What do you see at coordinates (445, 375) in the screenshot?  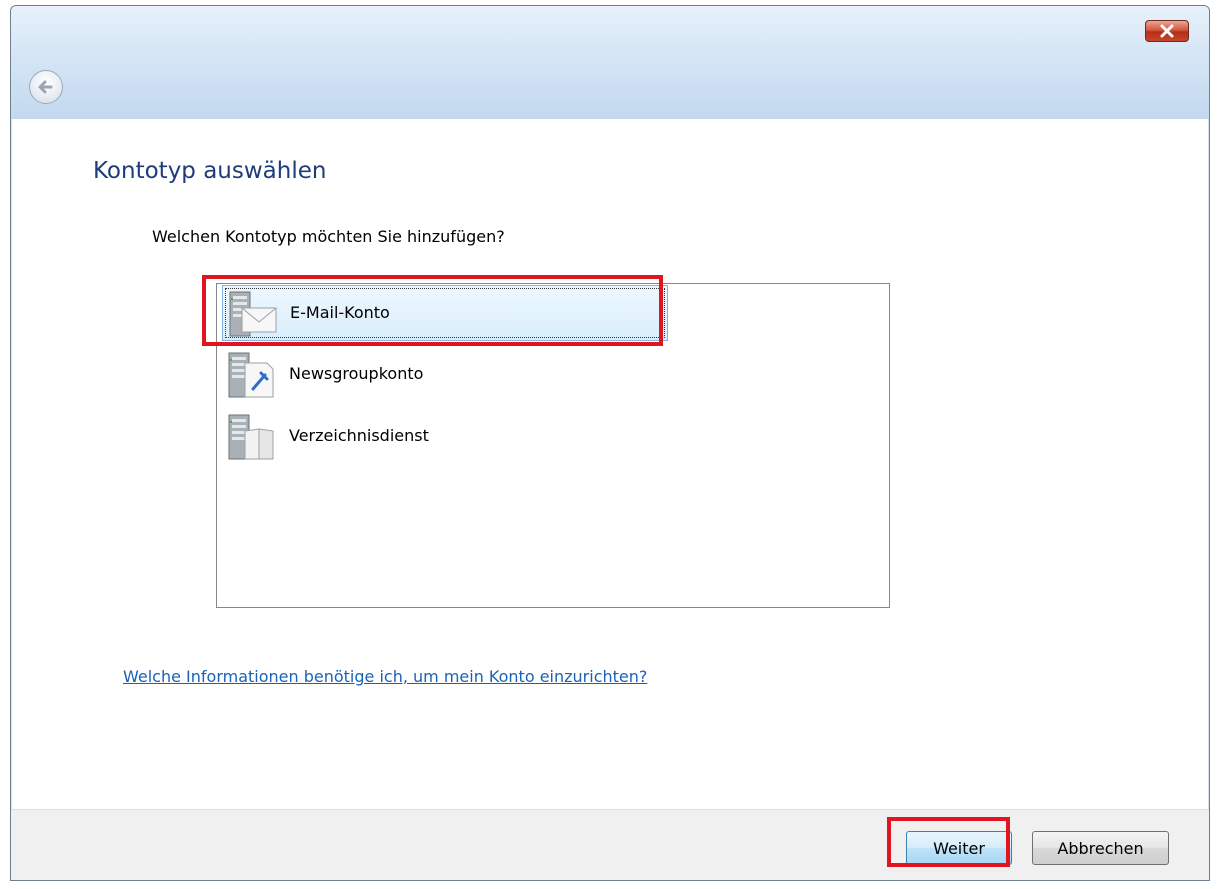 I see `list-item-newsgroup-account: Newsgroupkonto` at bounding box center [445, 375].